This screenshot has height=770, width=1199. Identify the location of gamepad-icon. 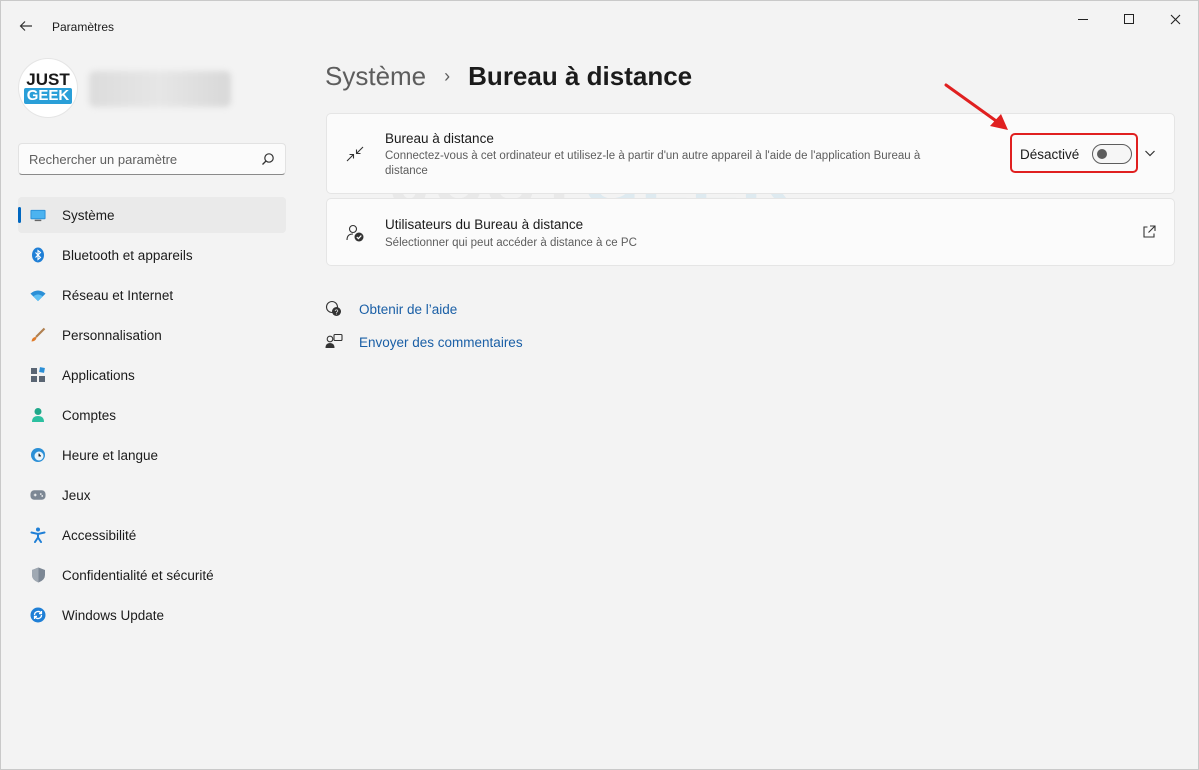
(38, 495).